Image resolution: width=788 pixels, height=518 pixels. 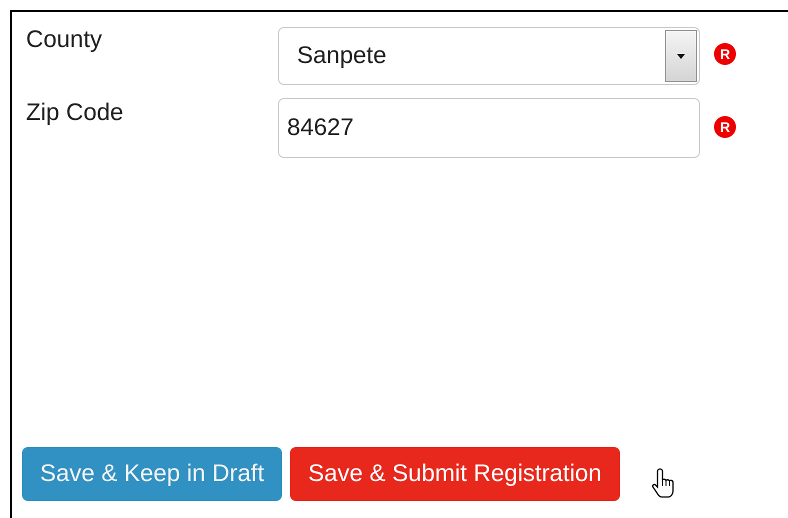 What do you see at coordinates (75, 113) in the screenshot?
I see `field-label: Zip Code` at bounding box center [75, 113].